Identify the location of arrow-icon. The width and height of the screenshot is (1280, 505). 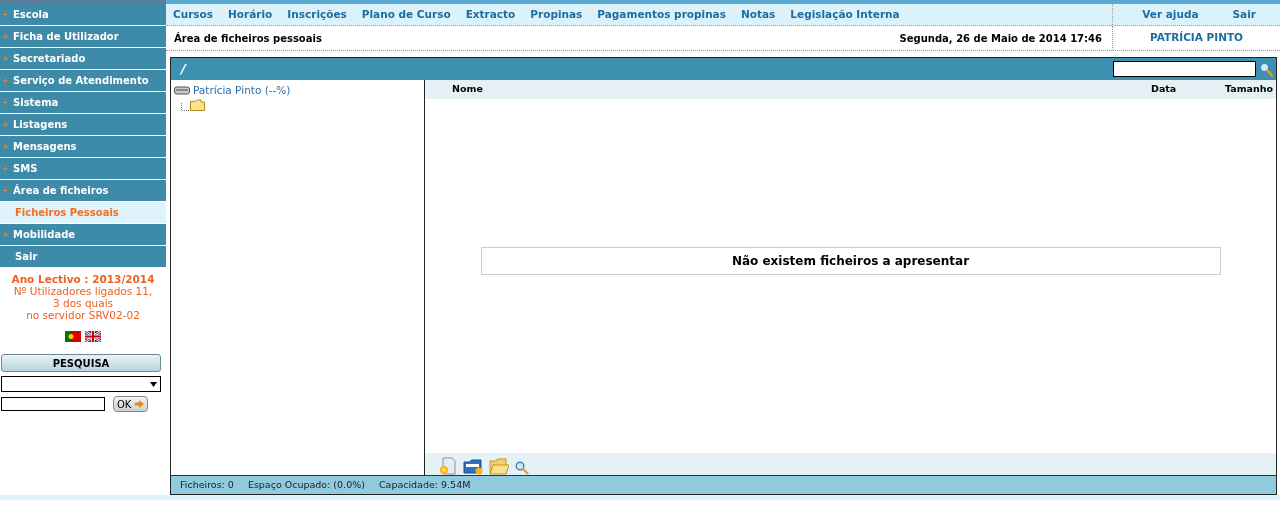
(140, 404).